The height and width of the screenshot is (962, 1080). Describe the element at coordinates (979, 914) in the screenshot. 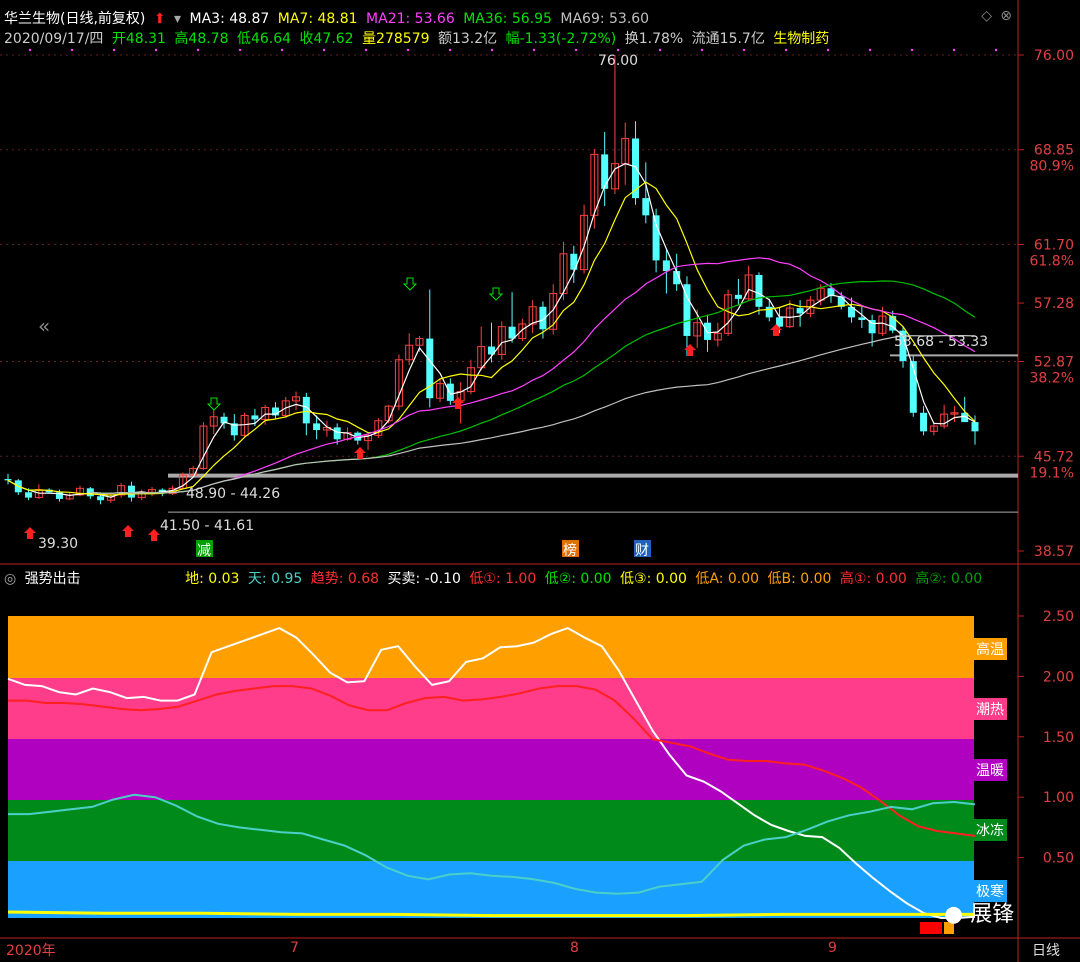

I see `watermark-logo: ● 展锋` at that location.